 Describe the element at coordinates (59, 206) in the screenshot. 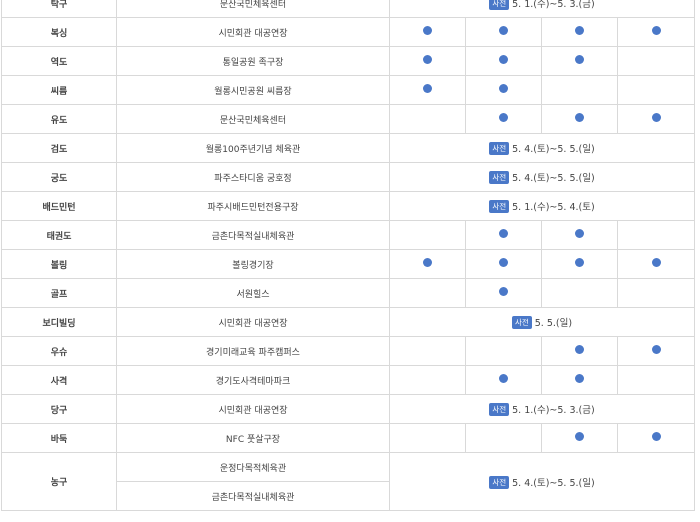

I see `sport-name: 배드민턴` at that location.